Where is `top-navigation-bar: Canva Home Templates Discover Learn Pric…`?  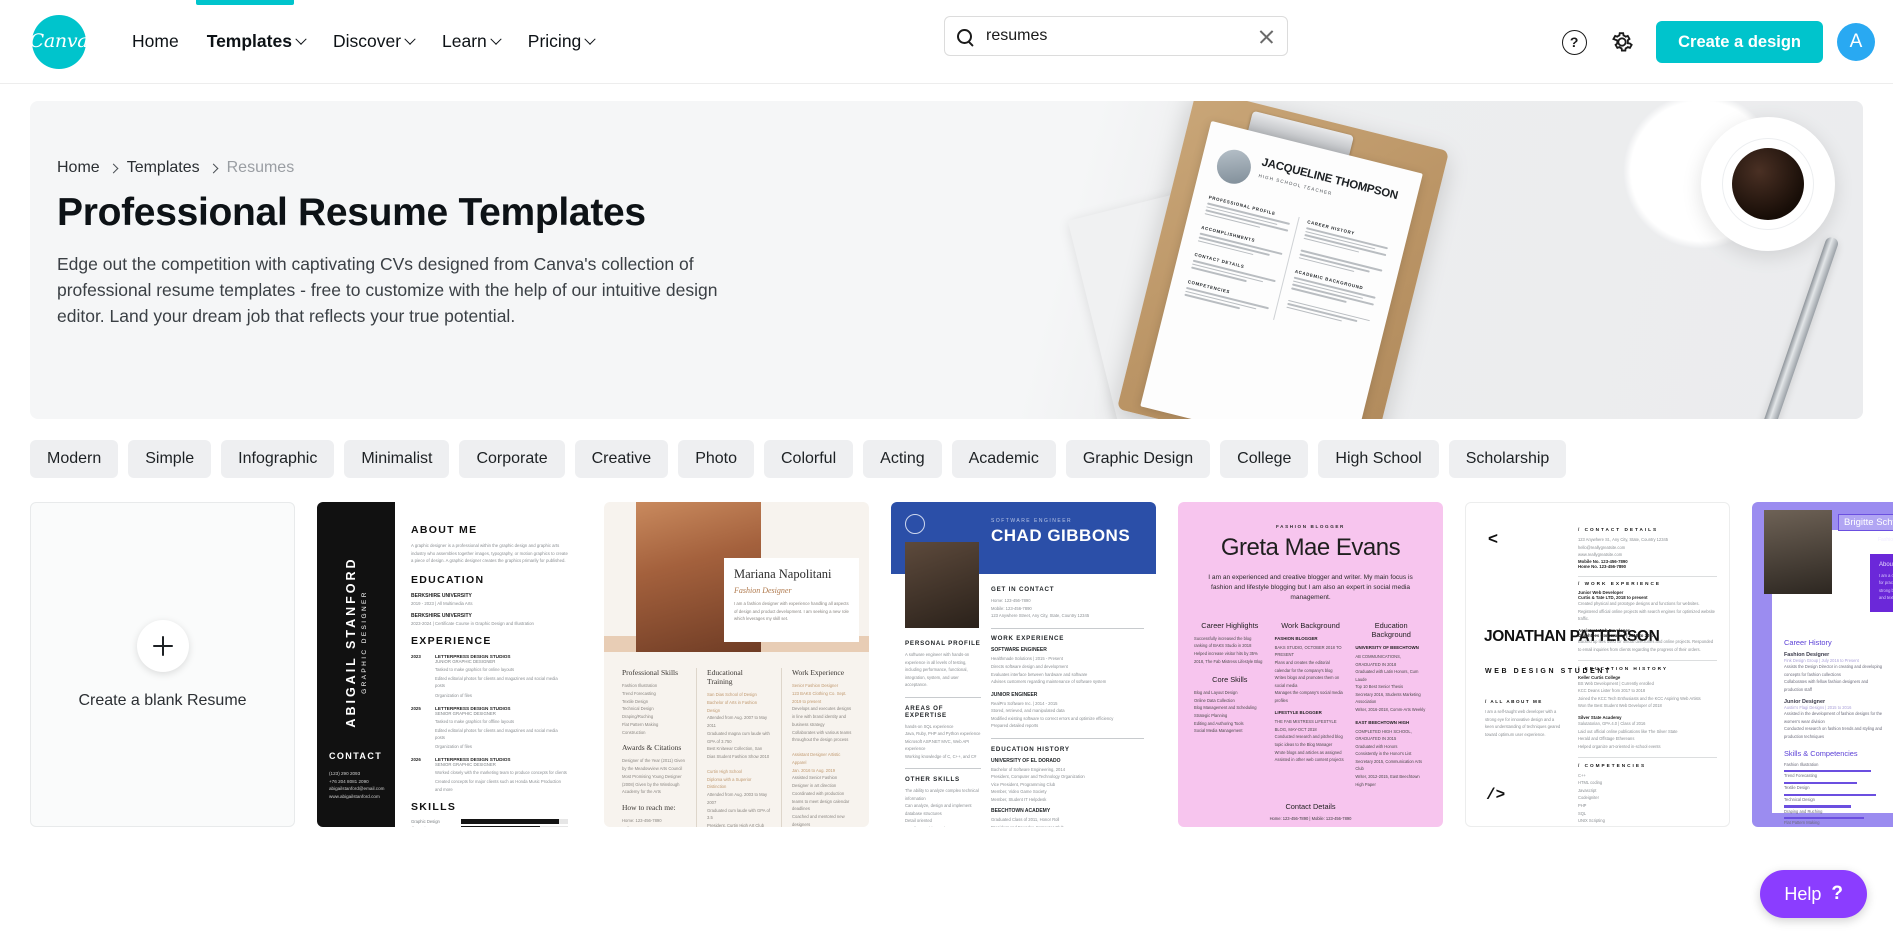 top-navigation-bar: Canva Home Templates Discover Learn Pric… is located at coordinates (946, 42).